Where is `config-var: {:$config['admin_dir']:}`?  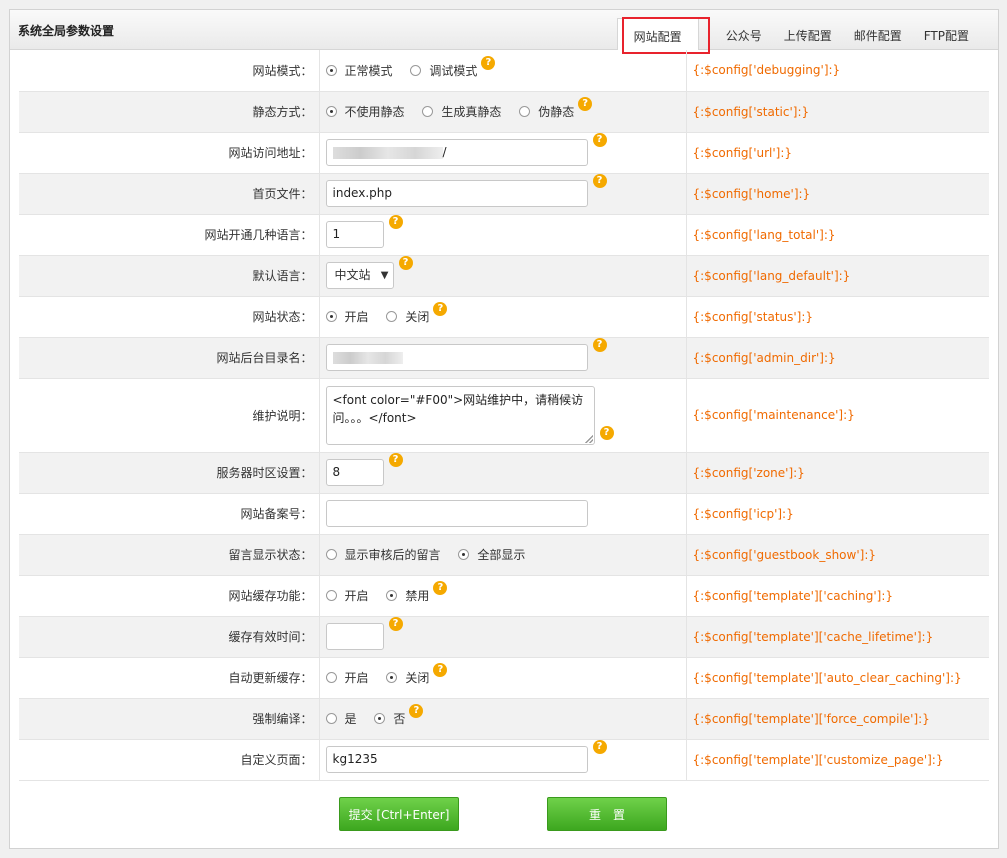
config-var: {:$config['admin_dir']:} is located at coordinates (837, 358).